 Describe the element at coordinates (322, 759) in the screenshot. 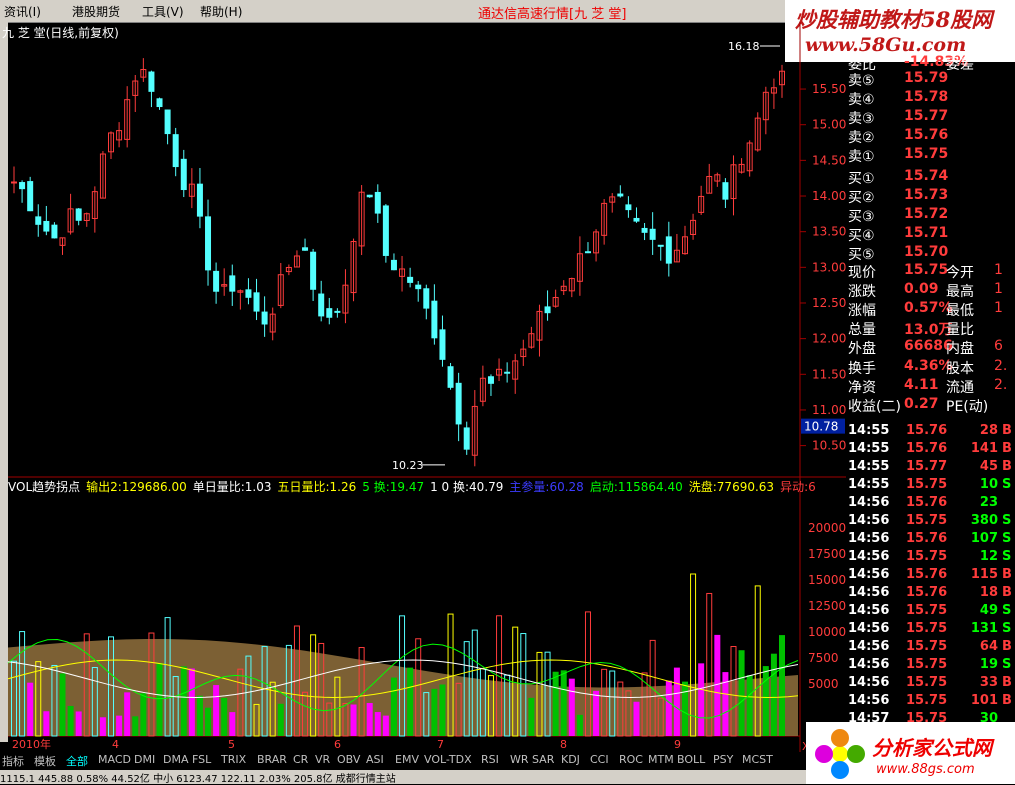

I see `tab-10: VR` at that location.